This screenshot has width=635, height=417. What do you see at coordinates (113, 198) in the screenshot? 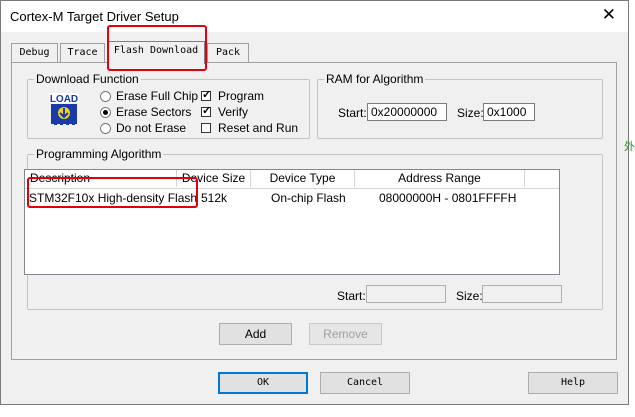
I see `row-description: STM32F10x High-density Flash` at bounding box center [113, 198].